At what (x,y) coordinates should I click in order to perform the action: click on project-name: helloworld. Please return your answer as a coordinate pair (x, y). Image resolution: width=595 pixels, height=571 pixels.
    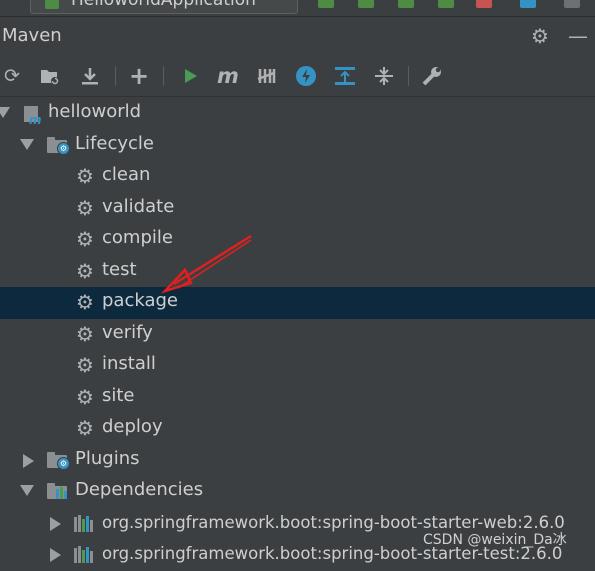
    Looking at the image, I should click on (95, 111).